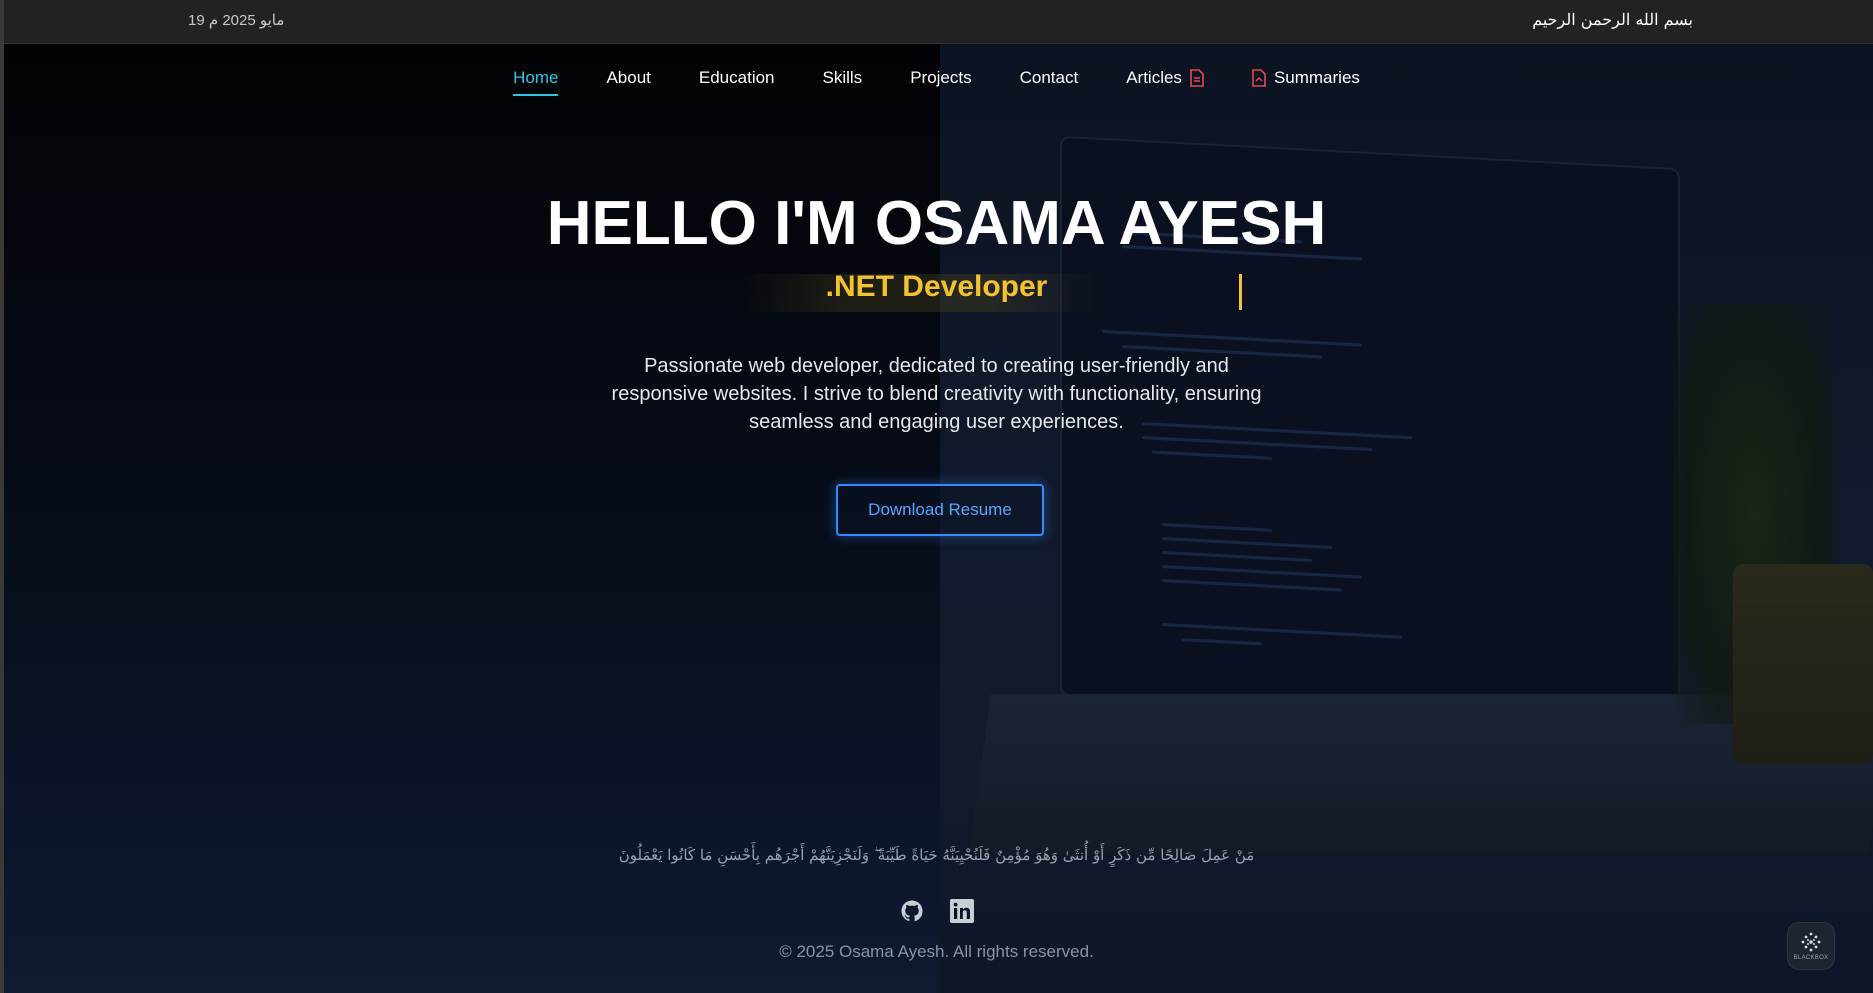 The height and width of the screenshot is (993, 1873). I want to click on linkedin-link, so click(962, 911).